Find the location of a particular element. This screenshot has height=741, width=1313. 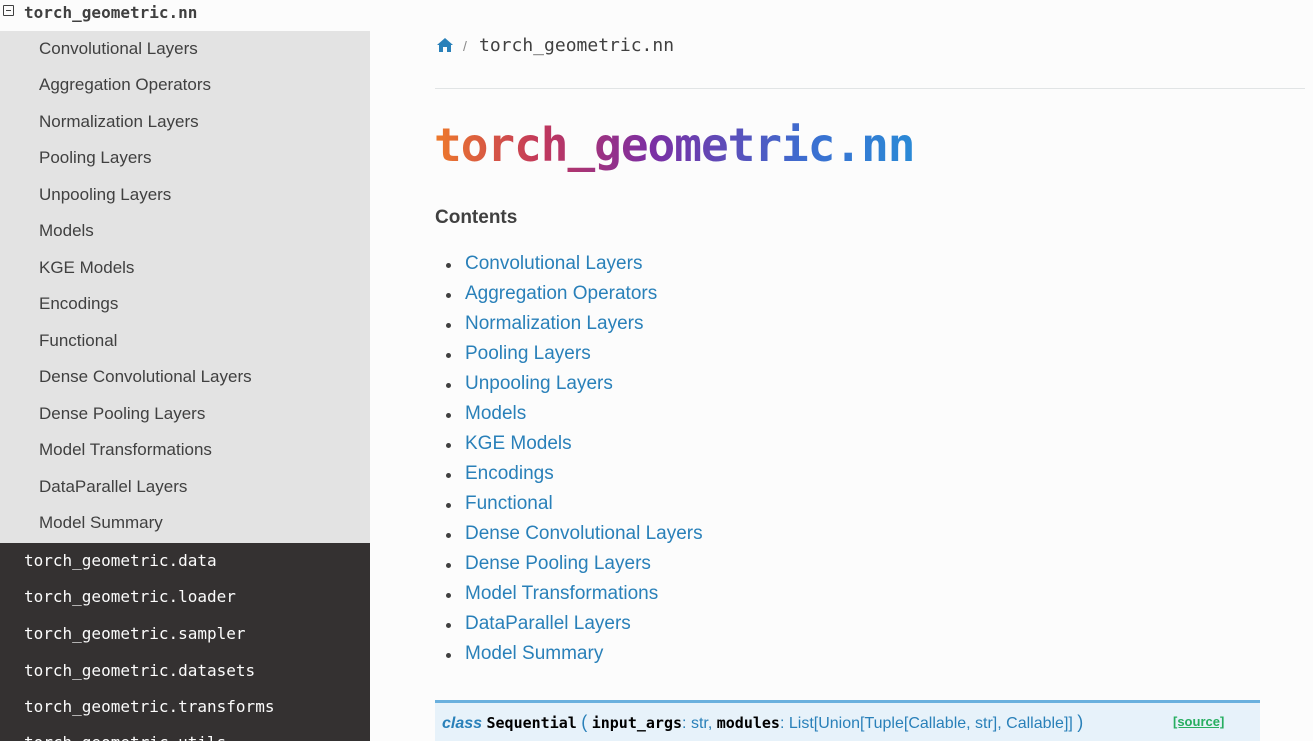

toc-item: Unpooling Layers is located at coordinates (569, 384).